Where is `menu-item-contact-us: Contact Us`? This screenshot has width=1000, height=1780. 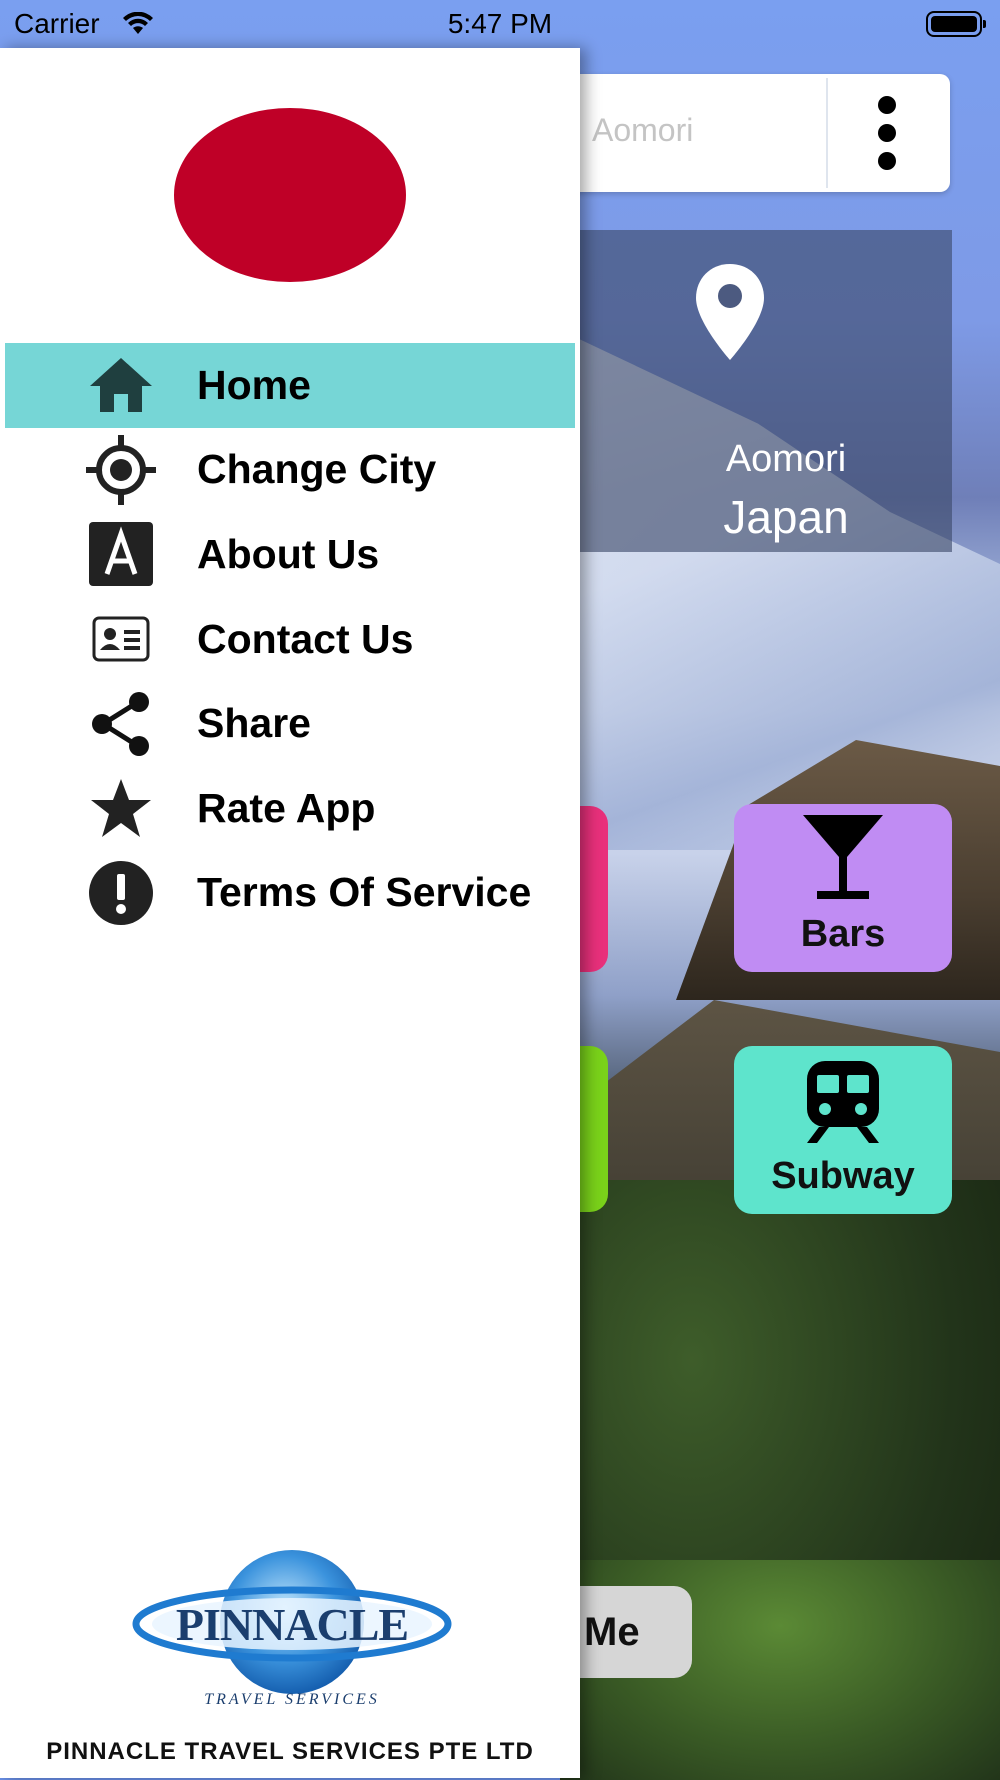 menu-item-contact-us: Contact Us is located at coordinates (290, 639).